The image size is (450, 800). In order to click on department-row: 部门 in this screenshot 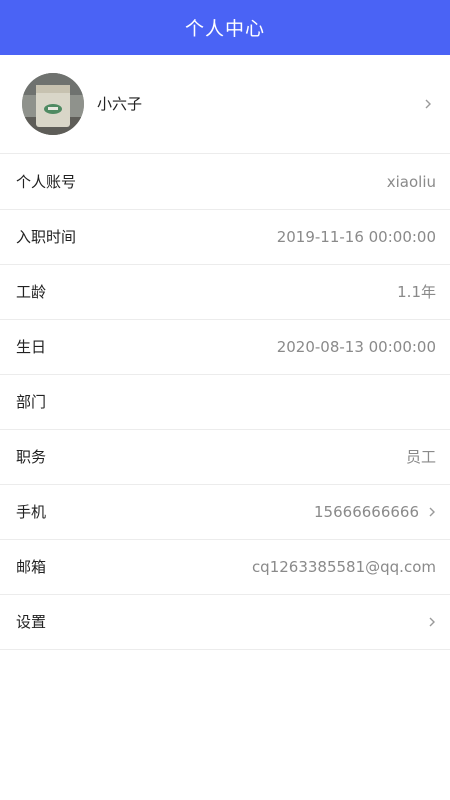, I will do `click(225, 402)`.